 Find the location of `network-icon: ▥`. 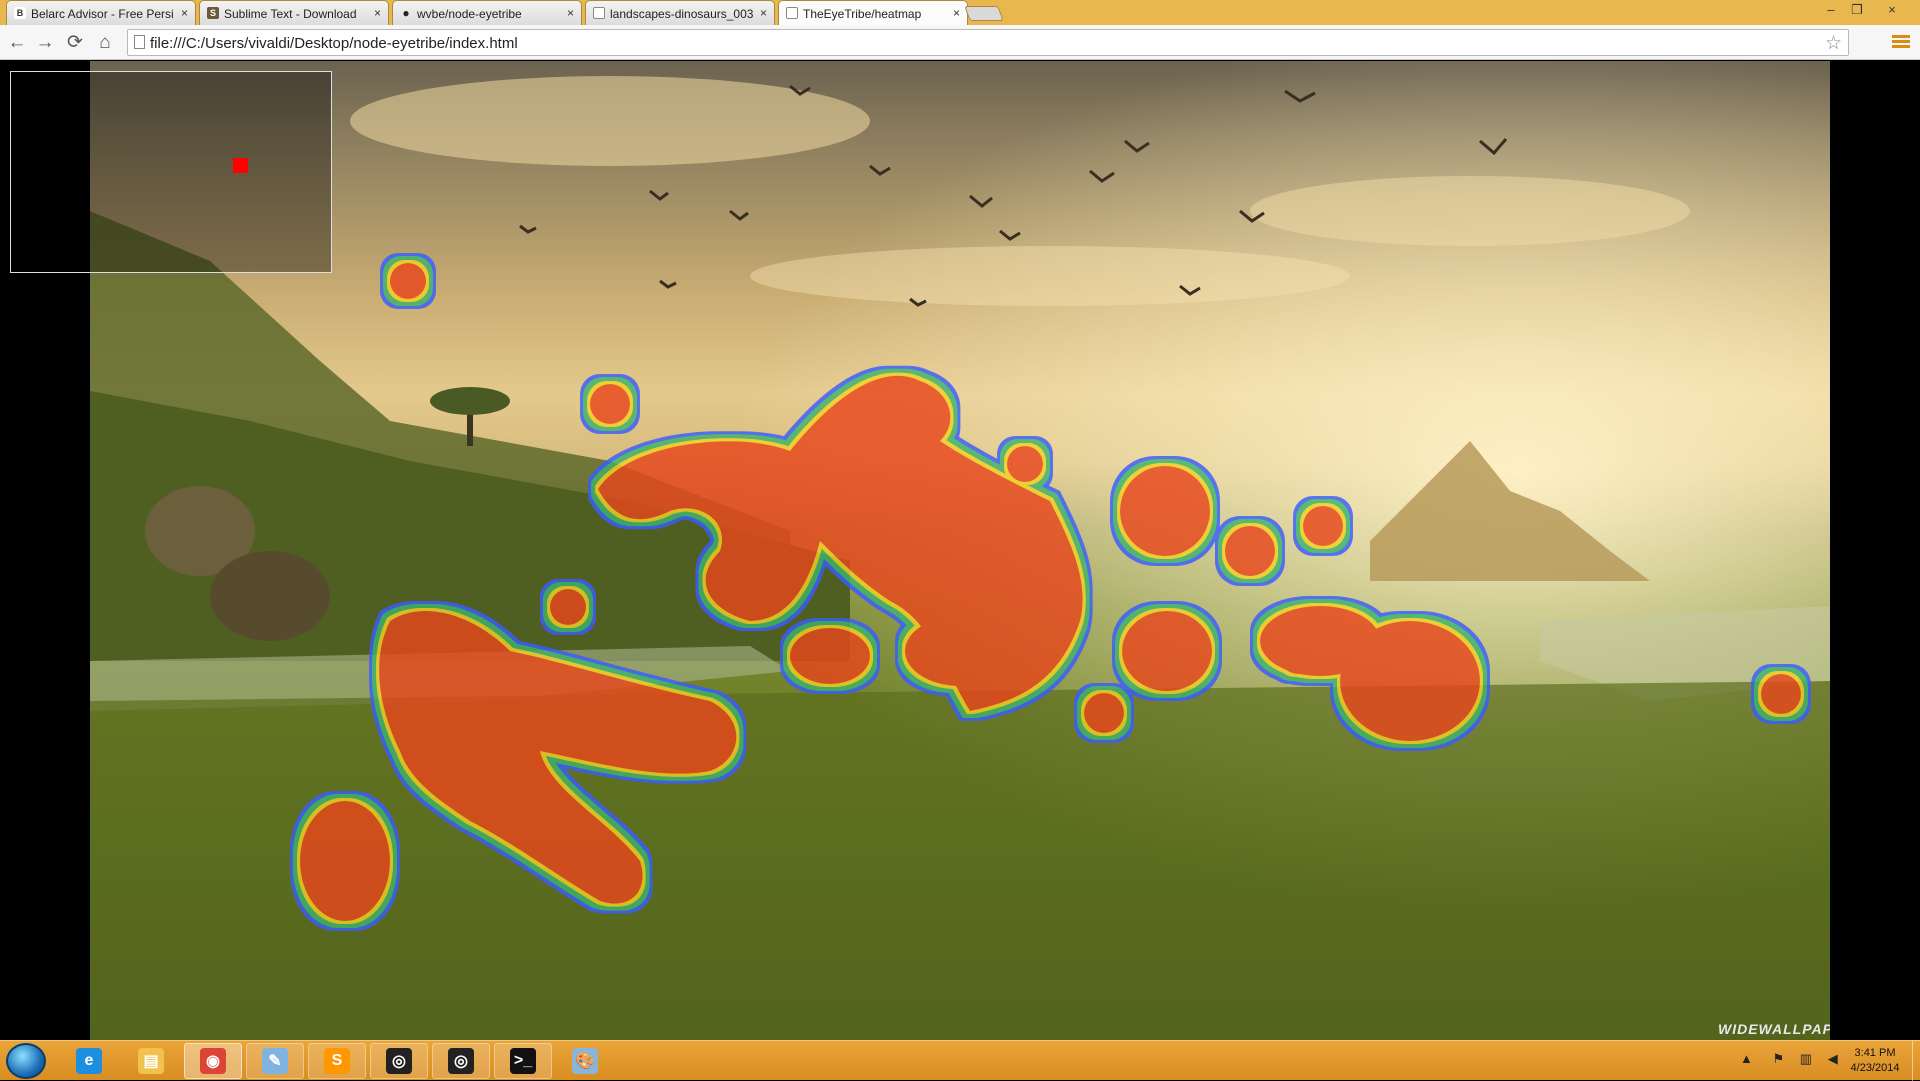

network-icon: ▥ is located at coordinates (1806, 1058).